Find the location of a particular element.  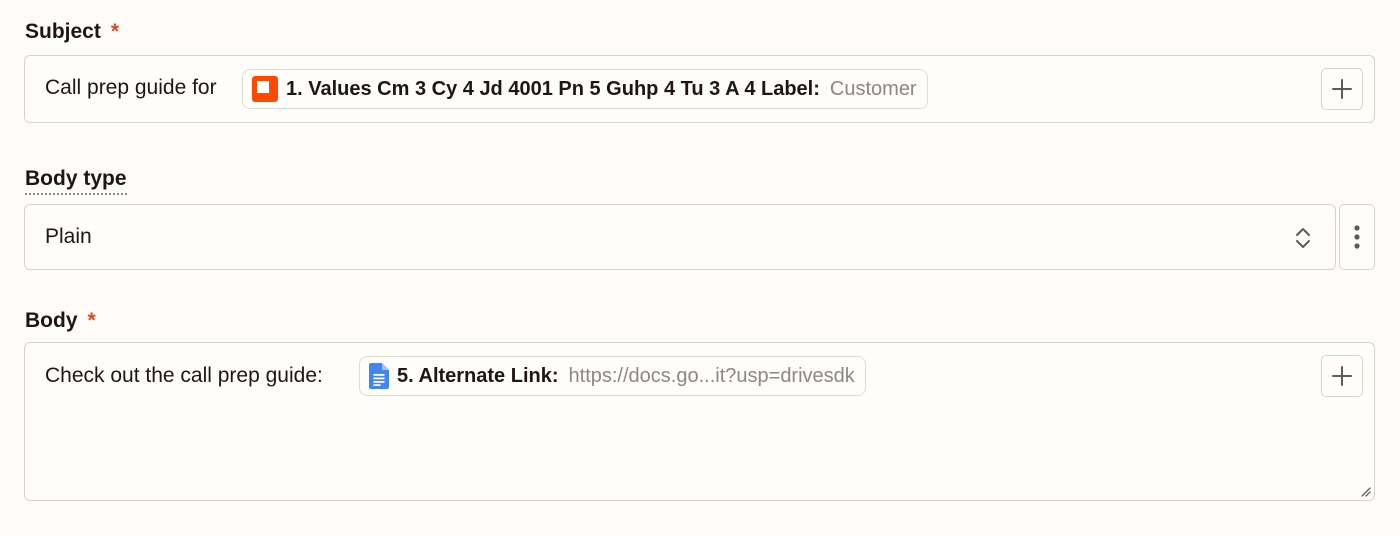

body-pill-value: https://docs.go...it?usp=drivesdk is located at coordinates (711, 375).